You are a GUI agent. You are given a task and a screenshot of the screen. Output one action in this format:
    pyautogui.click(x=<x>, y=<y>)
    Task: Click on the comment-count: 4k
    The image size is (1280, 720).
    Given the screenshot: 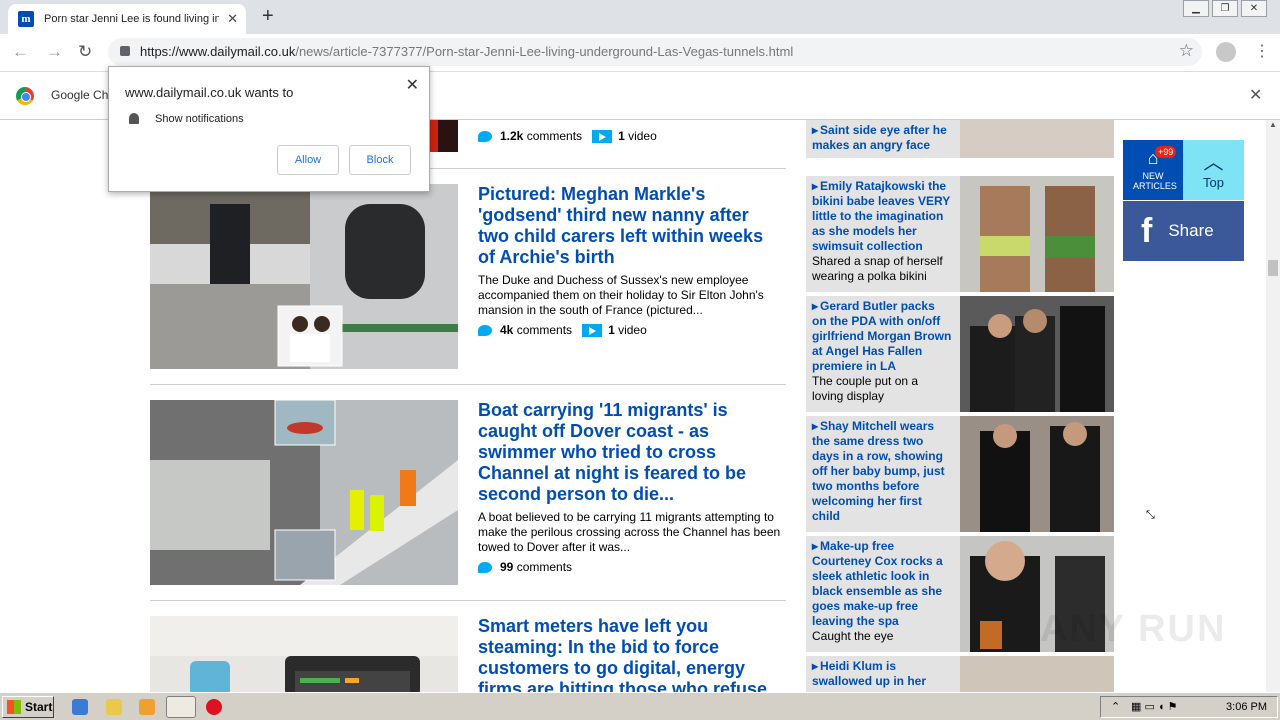 What is the action you would take?
    pyautogui.click(x=506, y=330)
    